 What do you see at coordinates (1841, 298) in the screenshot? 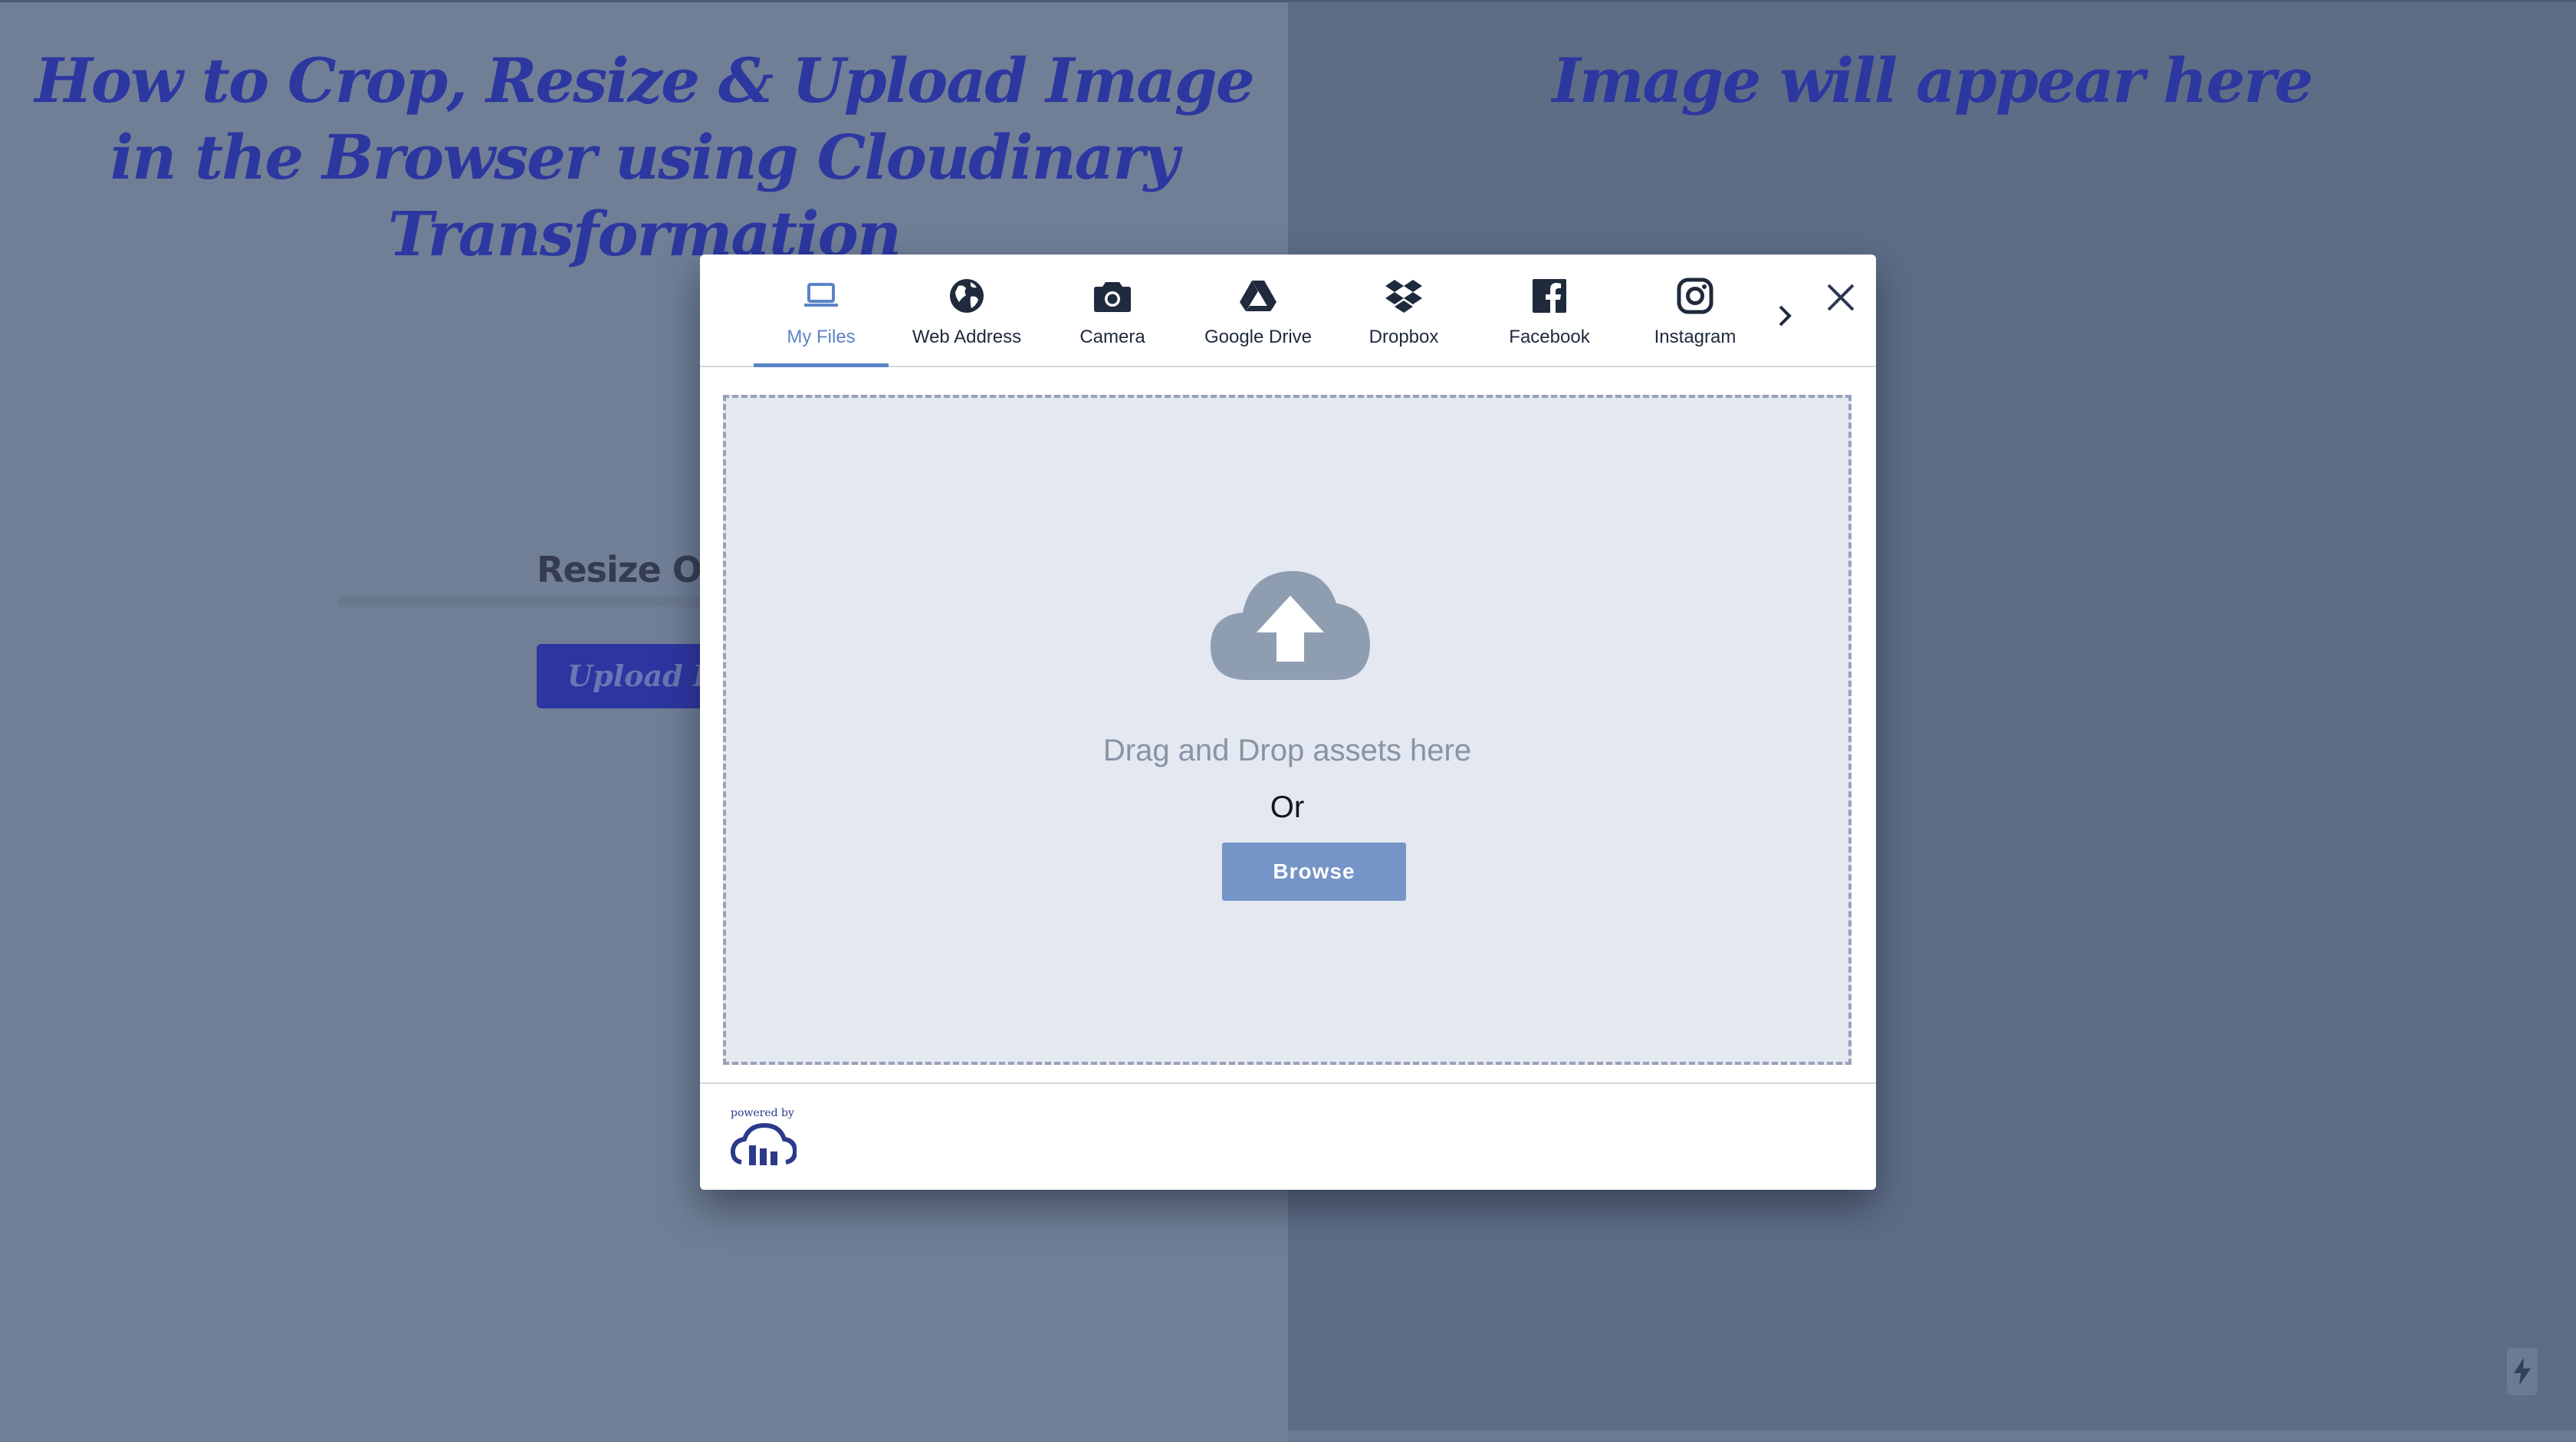
I see `close-icon` at bounding box center [1841, 298].